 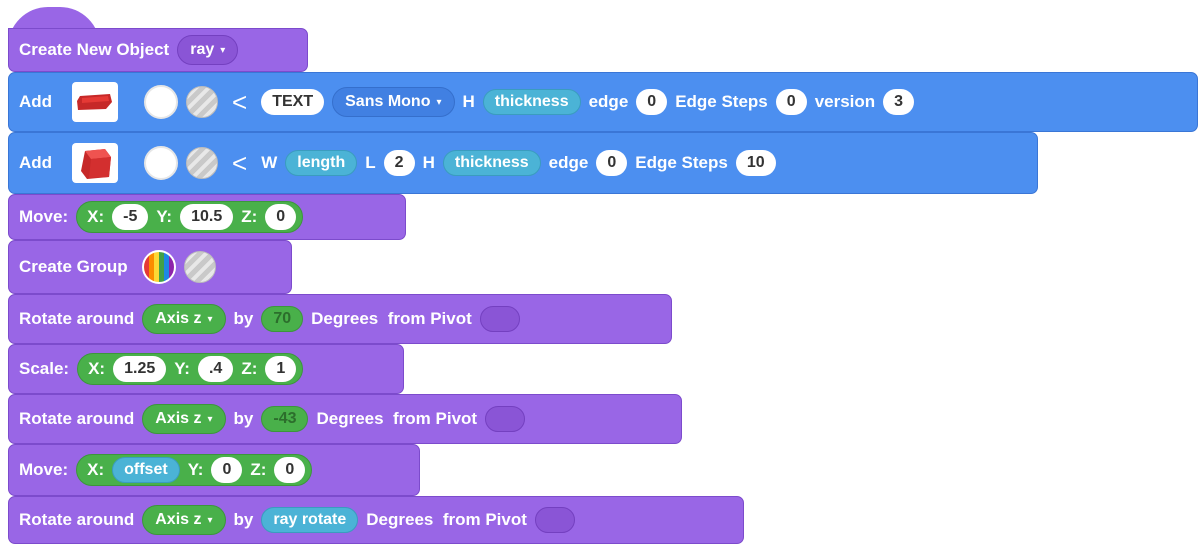 What do you see at coordinates (899, 102) in the screenshot?
I see `version-input: 3` at bounding box center [899, 102].